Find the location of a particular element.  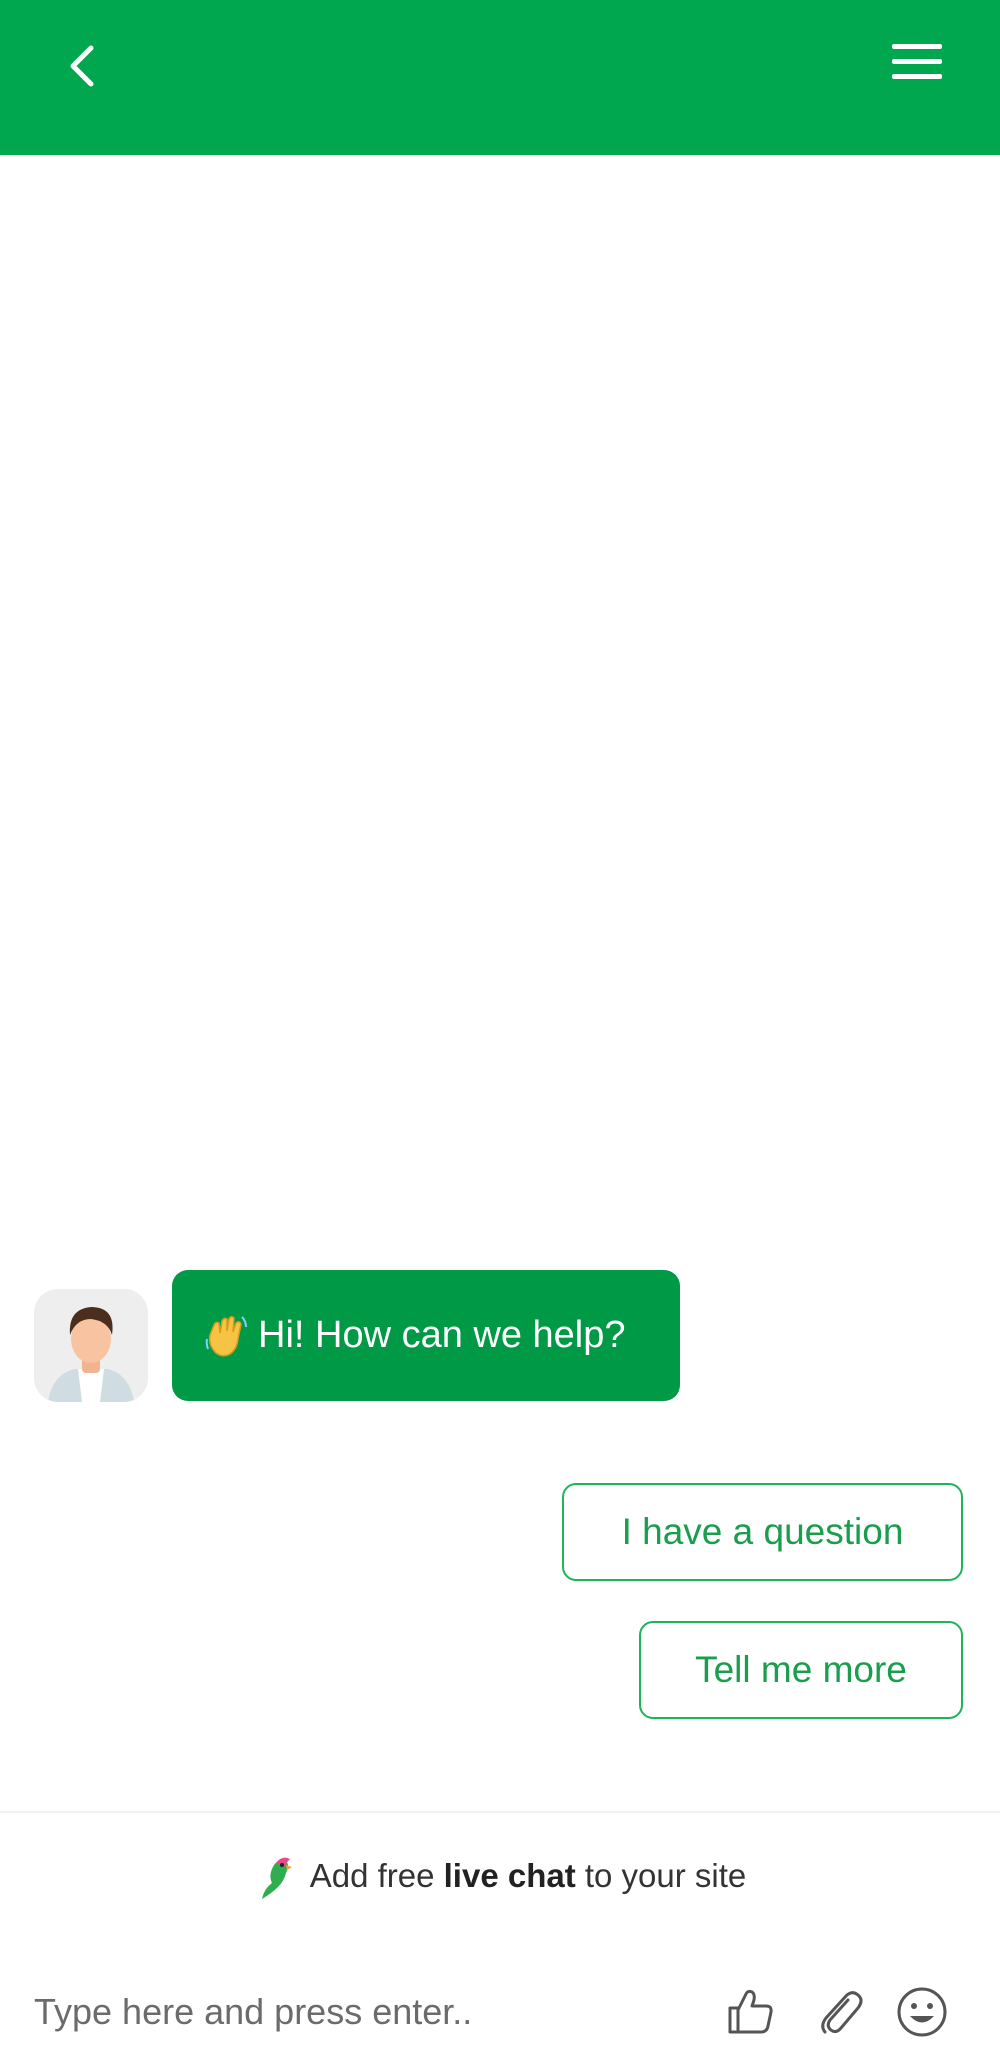

smiley-icon is located at coordinates (922, 2012).